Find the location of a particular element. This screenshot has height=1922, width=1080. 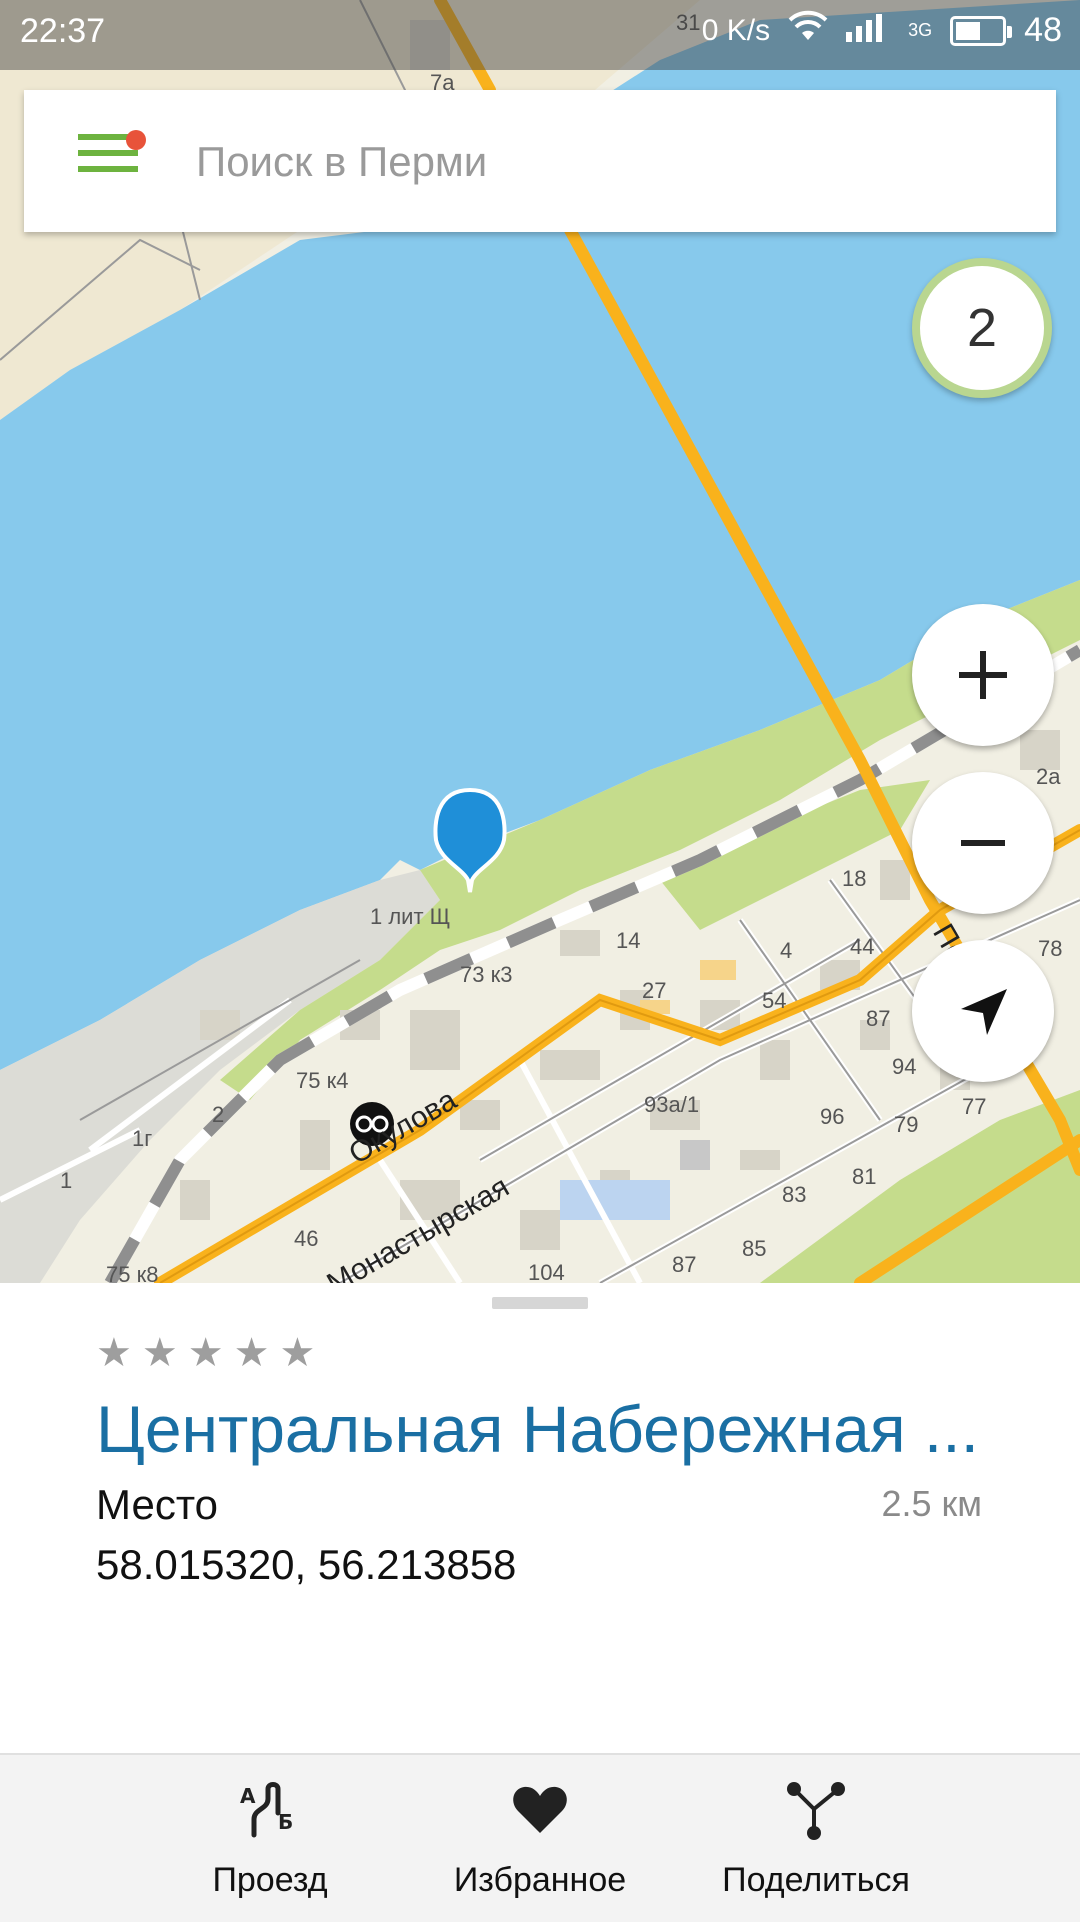

route-ab-icon: А Б is located at coordinates (266, 1810).